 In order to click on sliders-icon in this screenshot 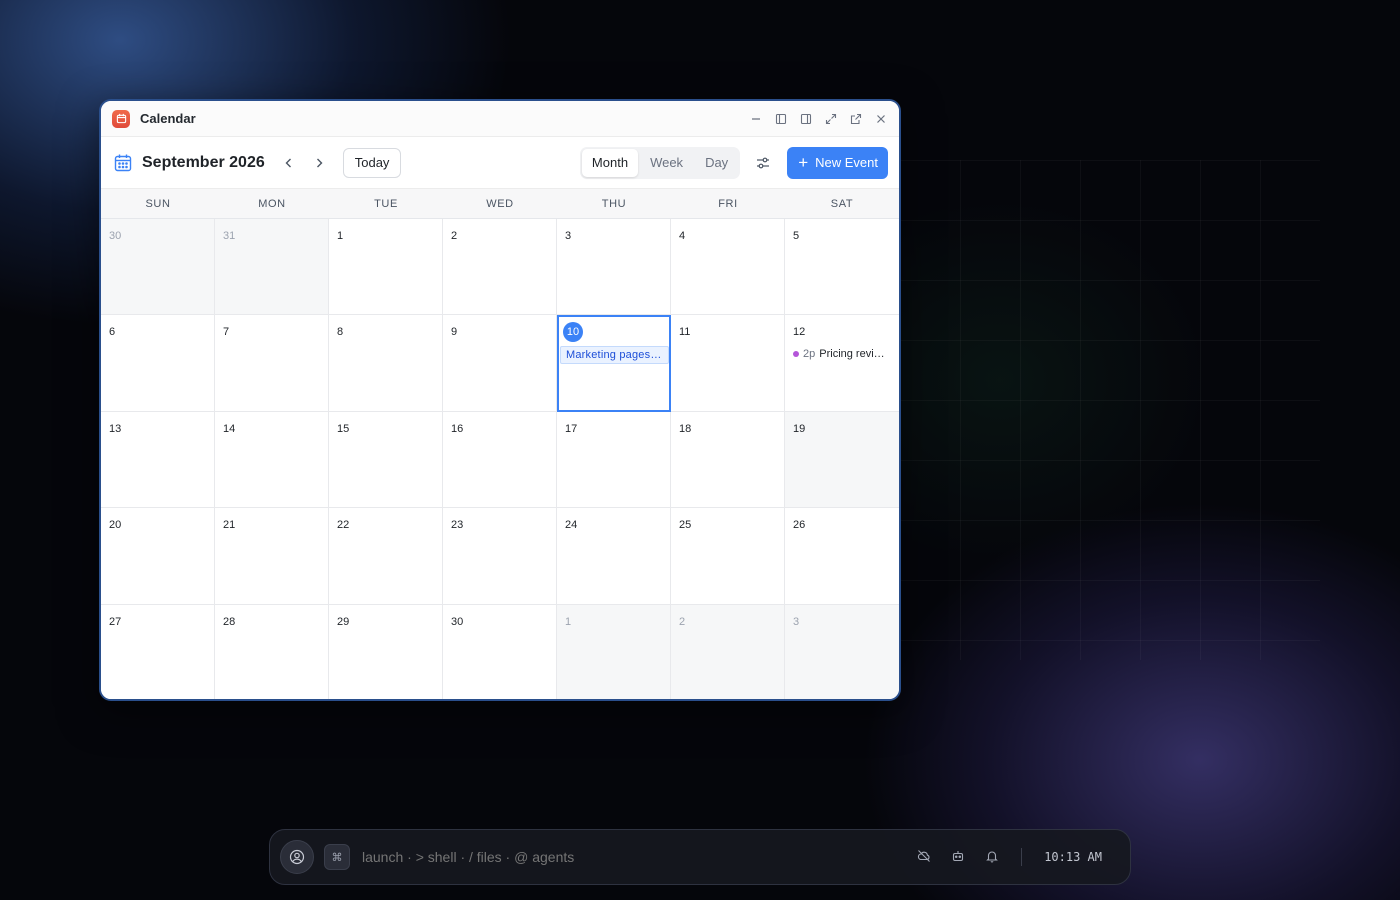, I will do `click(763, 162)`.